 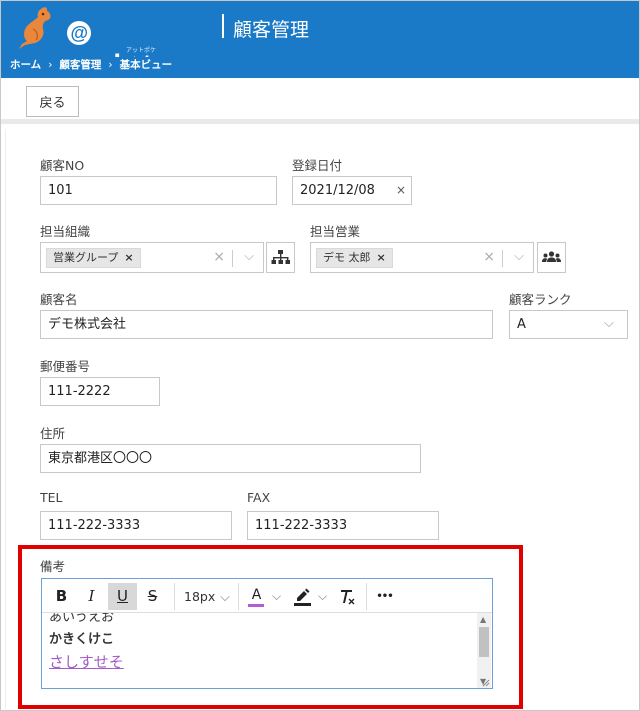 I want to click on breadcrumb-customers: 顧客管理, so click(x=80, y=65).